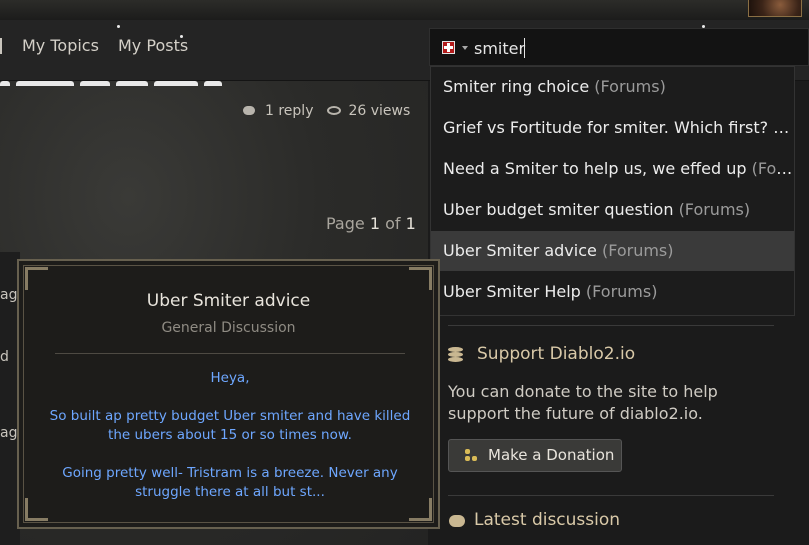 The height and width of the screenshot is (545, 809). What do you see at coordinates (595, 168) in the screenshot?
I see `suggestion-title: Need a Smiter to help us, we effed up` at bounding box center [595, 168].